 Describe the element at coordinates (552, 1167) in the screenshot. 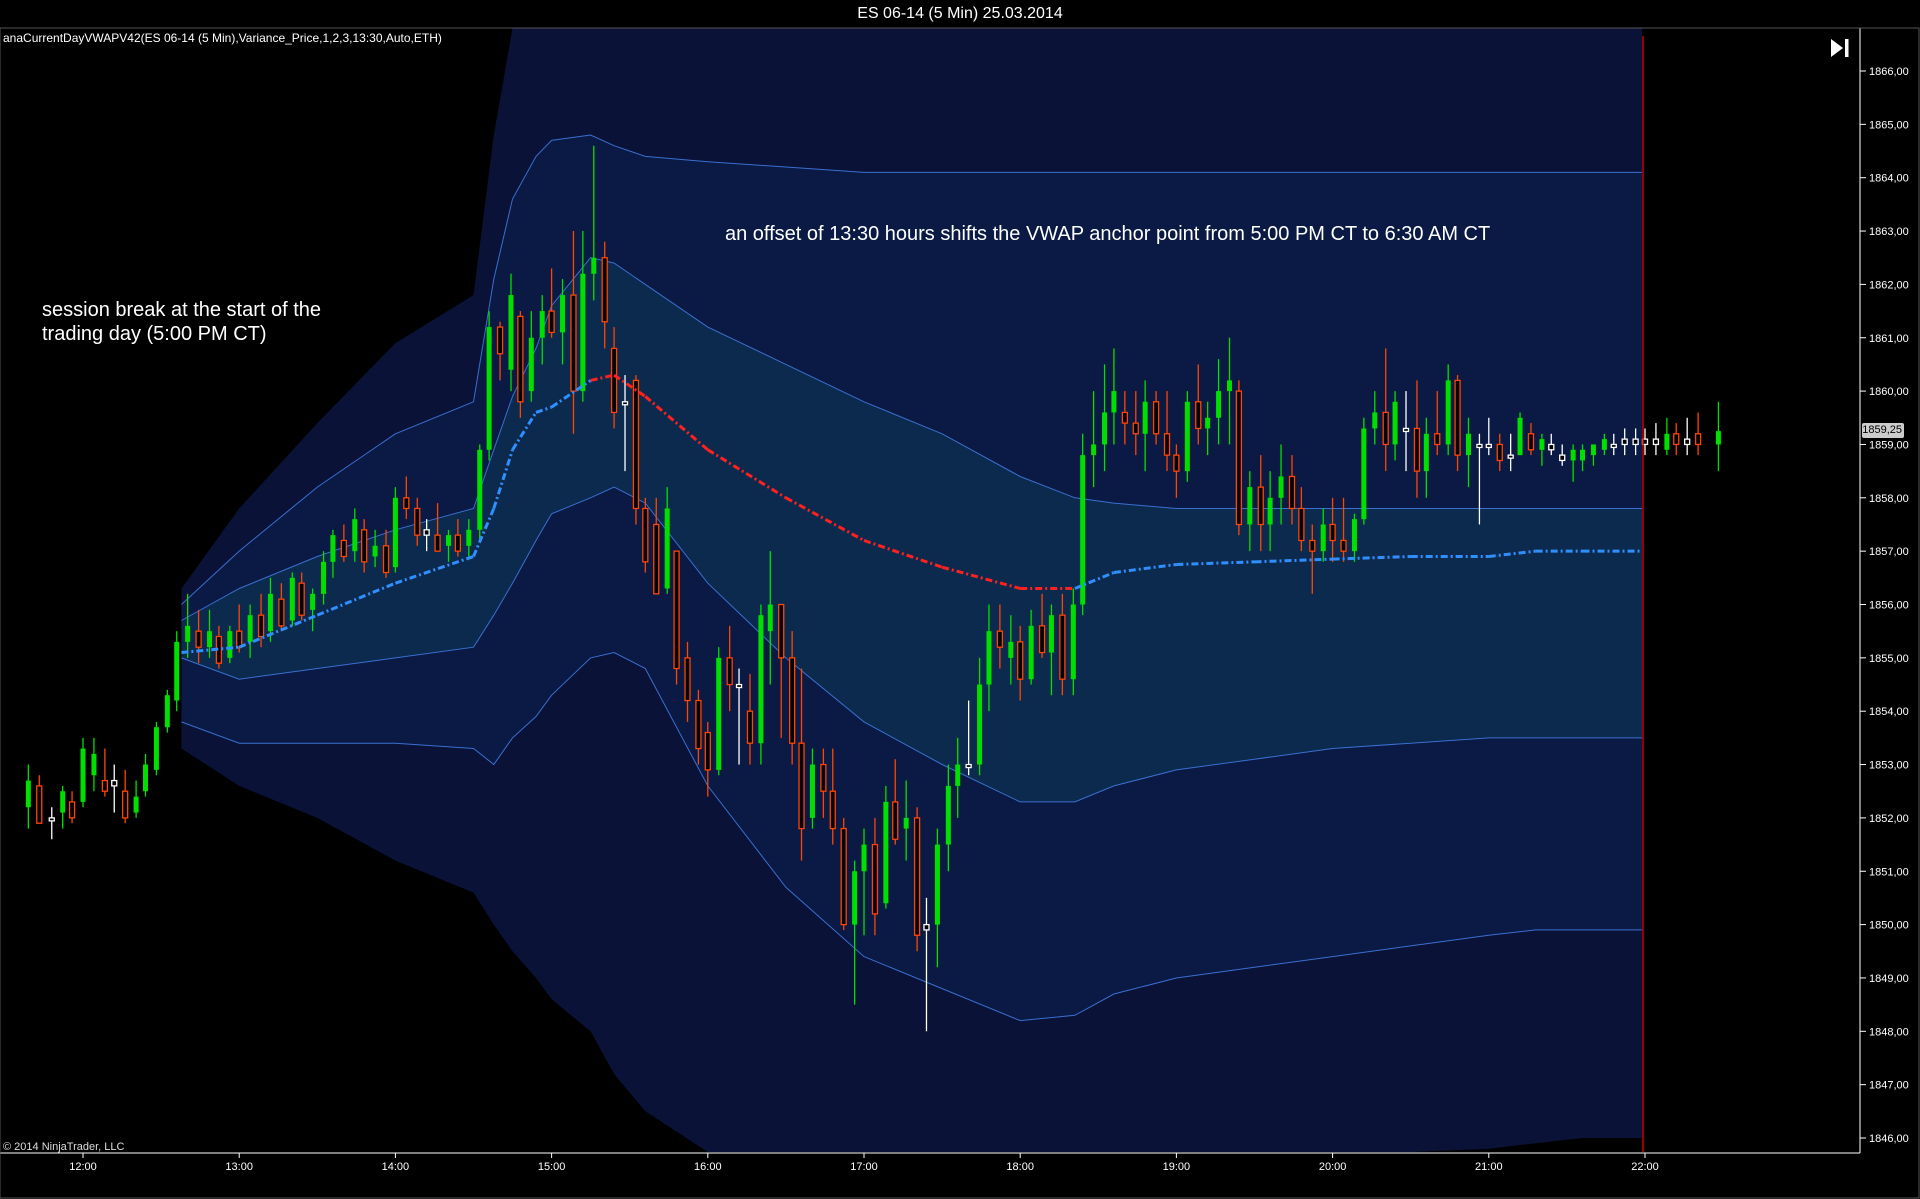

I see `x-tick-label: 15:00` at that location.